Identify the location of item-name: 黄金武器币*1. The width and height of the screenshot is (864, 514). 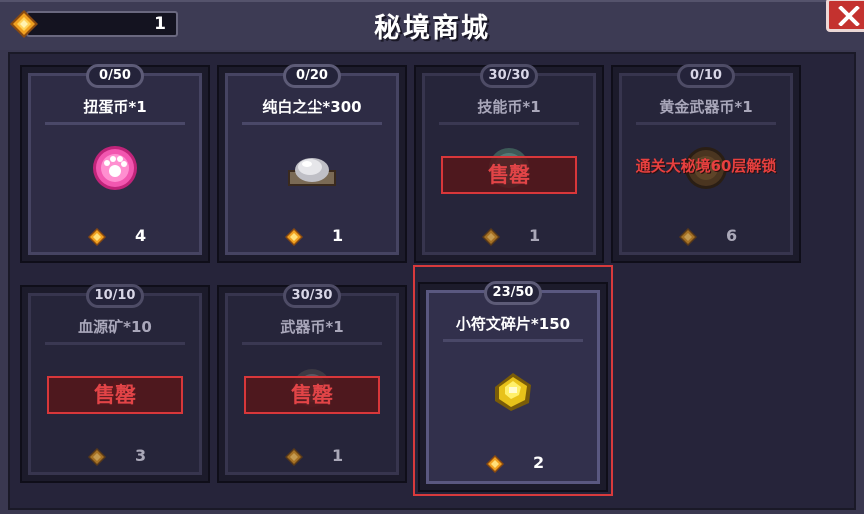
(706, 107).